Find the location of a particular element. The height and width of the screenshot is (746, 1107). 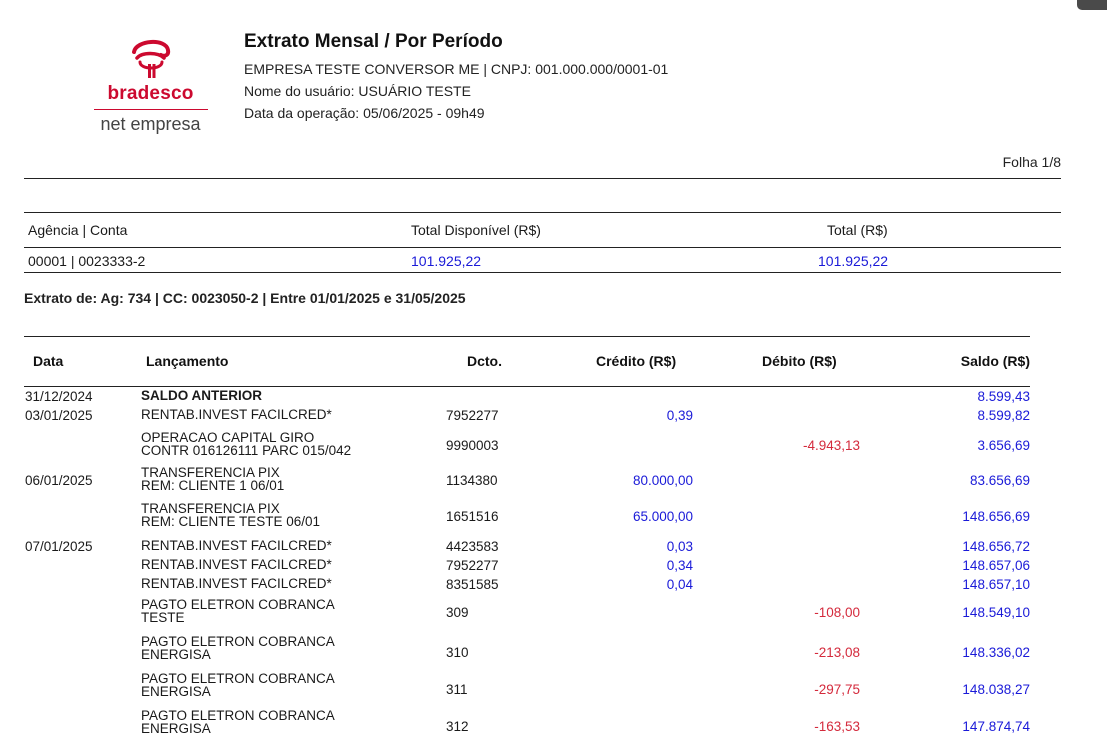

bradesco-tree-icon is located at coordinates (150, 59).